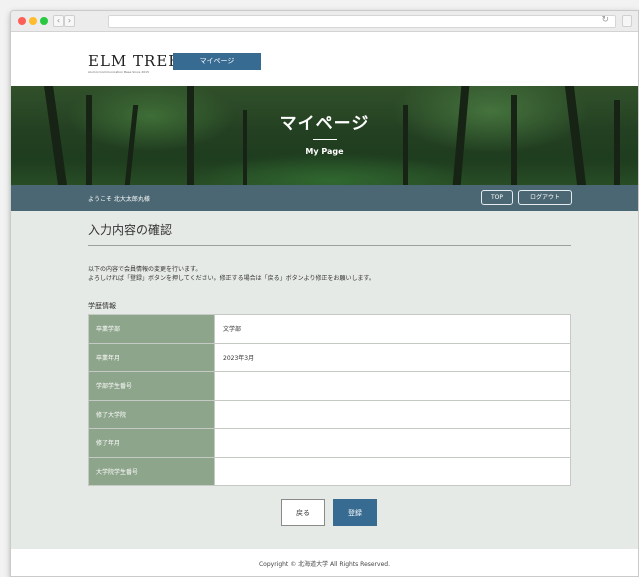 The width and height of the screenshot is (639, 577). What do you see at coordinates (151, 443) in the screenshot?
I see `row-label: 修了年月` at bounding box center [151, 443].